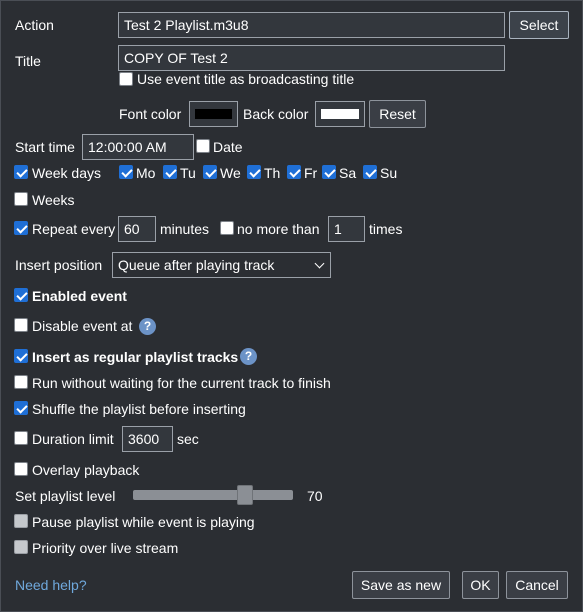  What do you see at coordinates (185, 229) in the screenshot?
I see `minutes-label: minutes` at bounding box center [185, 229].